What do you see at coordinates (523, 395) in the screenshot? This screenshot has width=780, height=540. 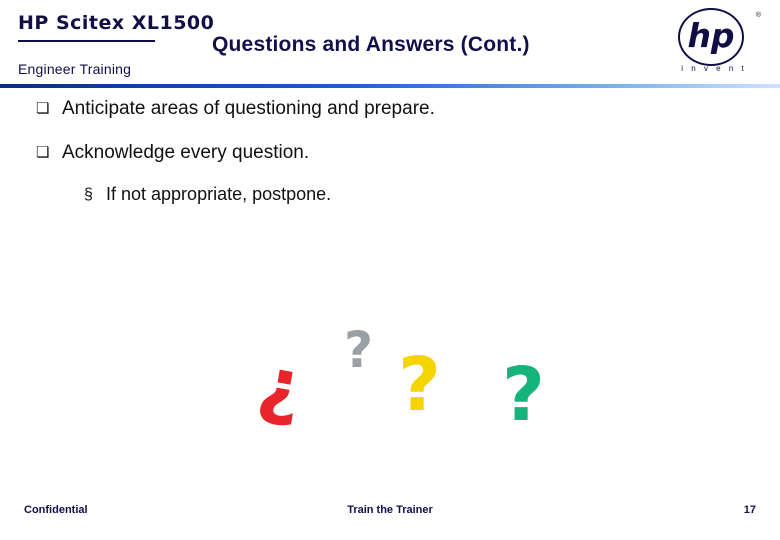 I see `question-mark-green: ?` at bounding box center [523, 395].